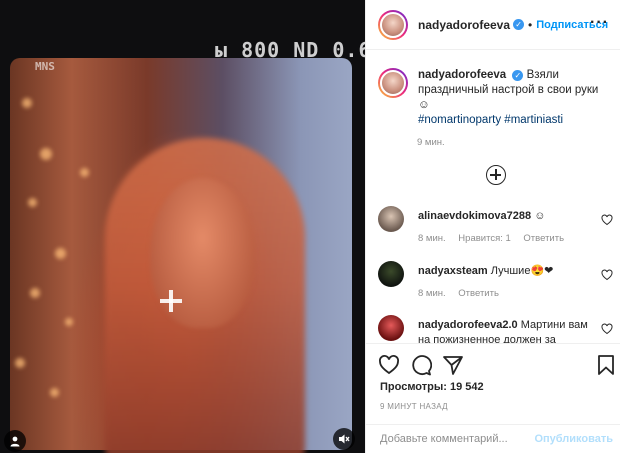  What do you see at coordinates (540, 216) in the screenshot?
I see `comment-body: ☺` at bounding box center [540, 216].